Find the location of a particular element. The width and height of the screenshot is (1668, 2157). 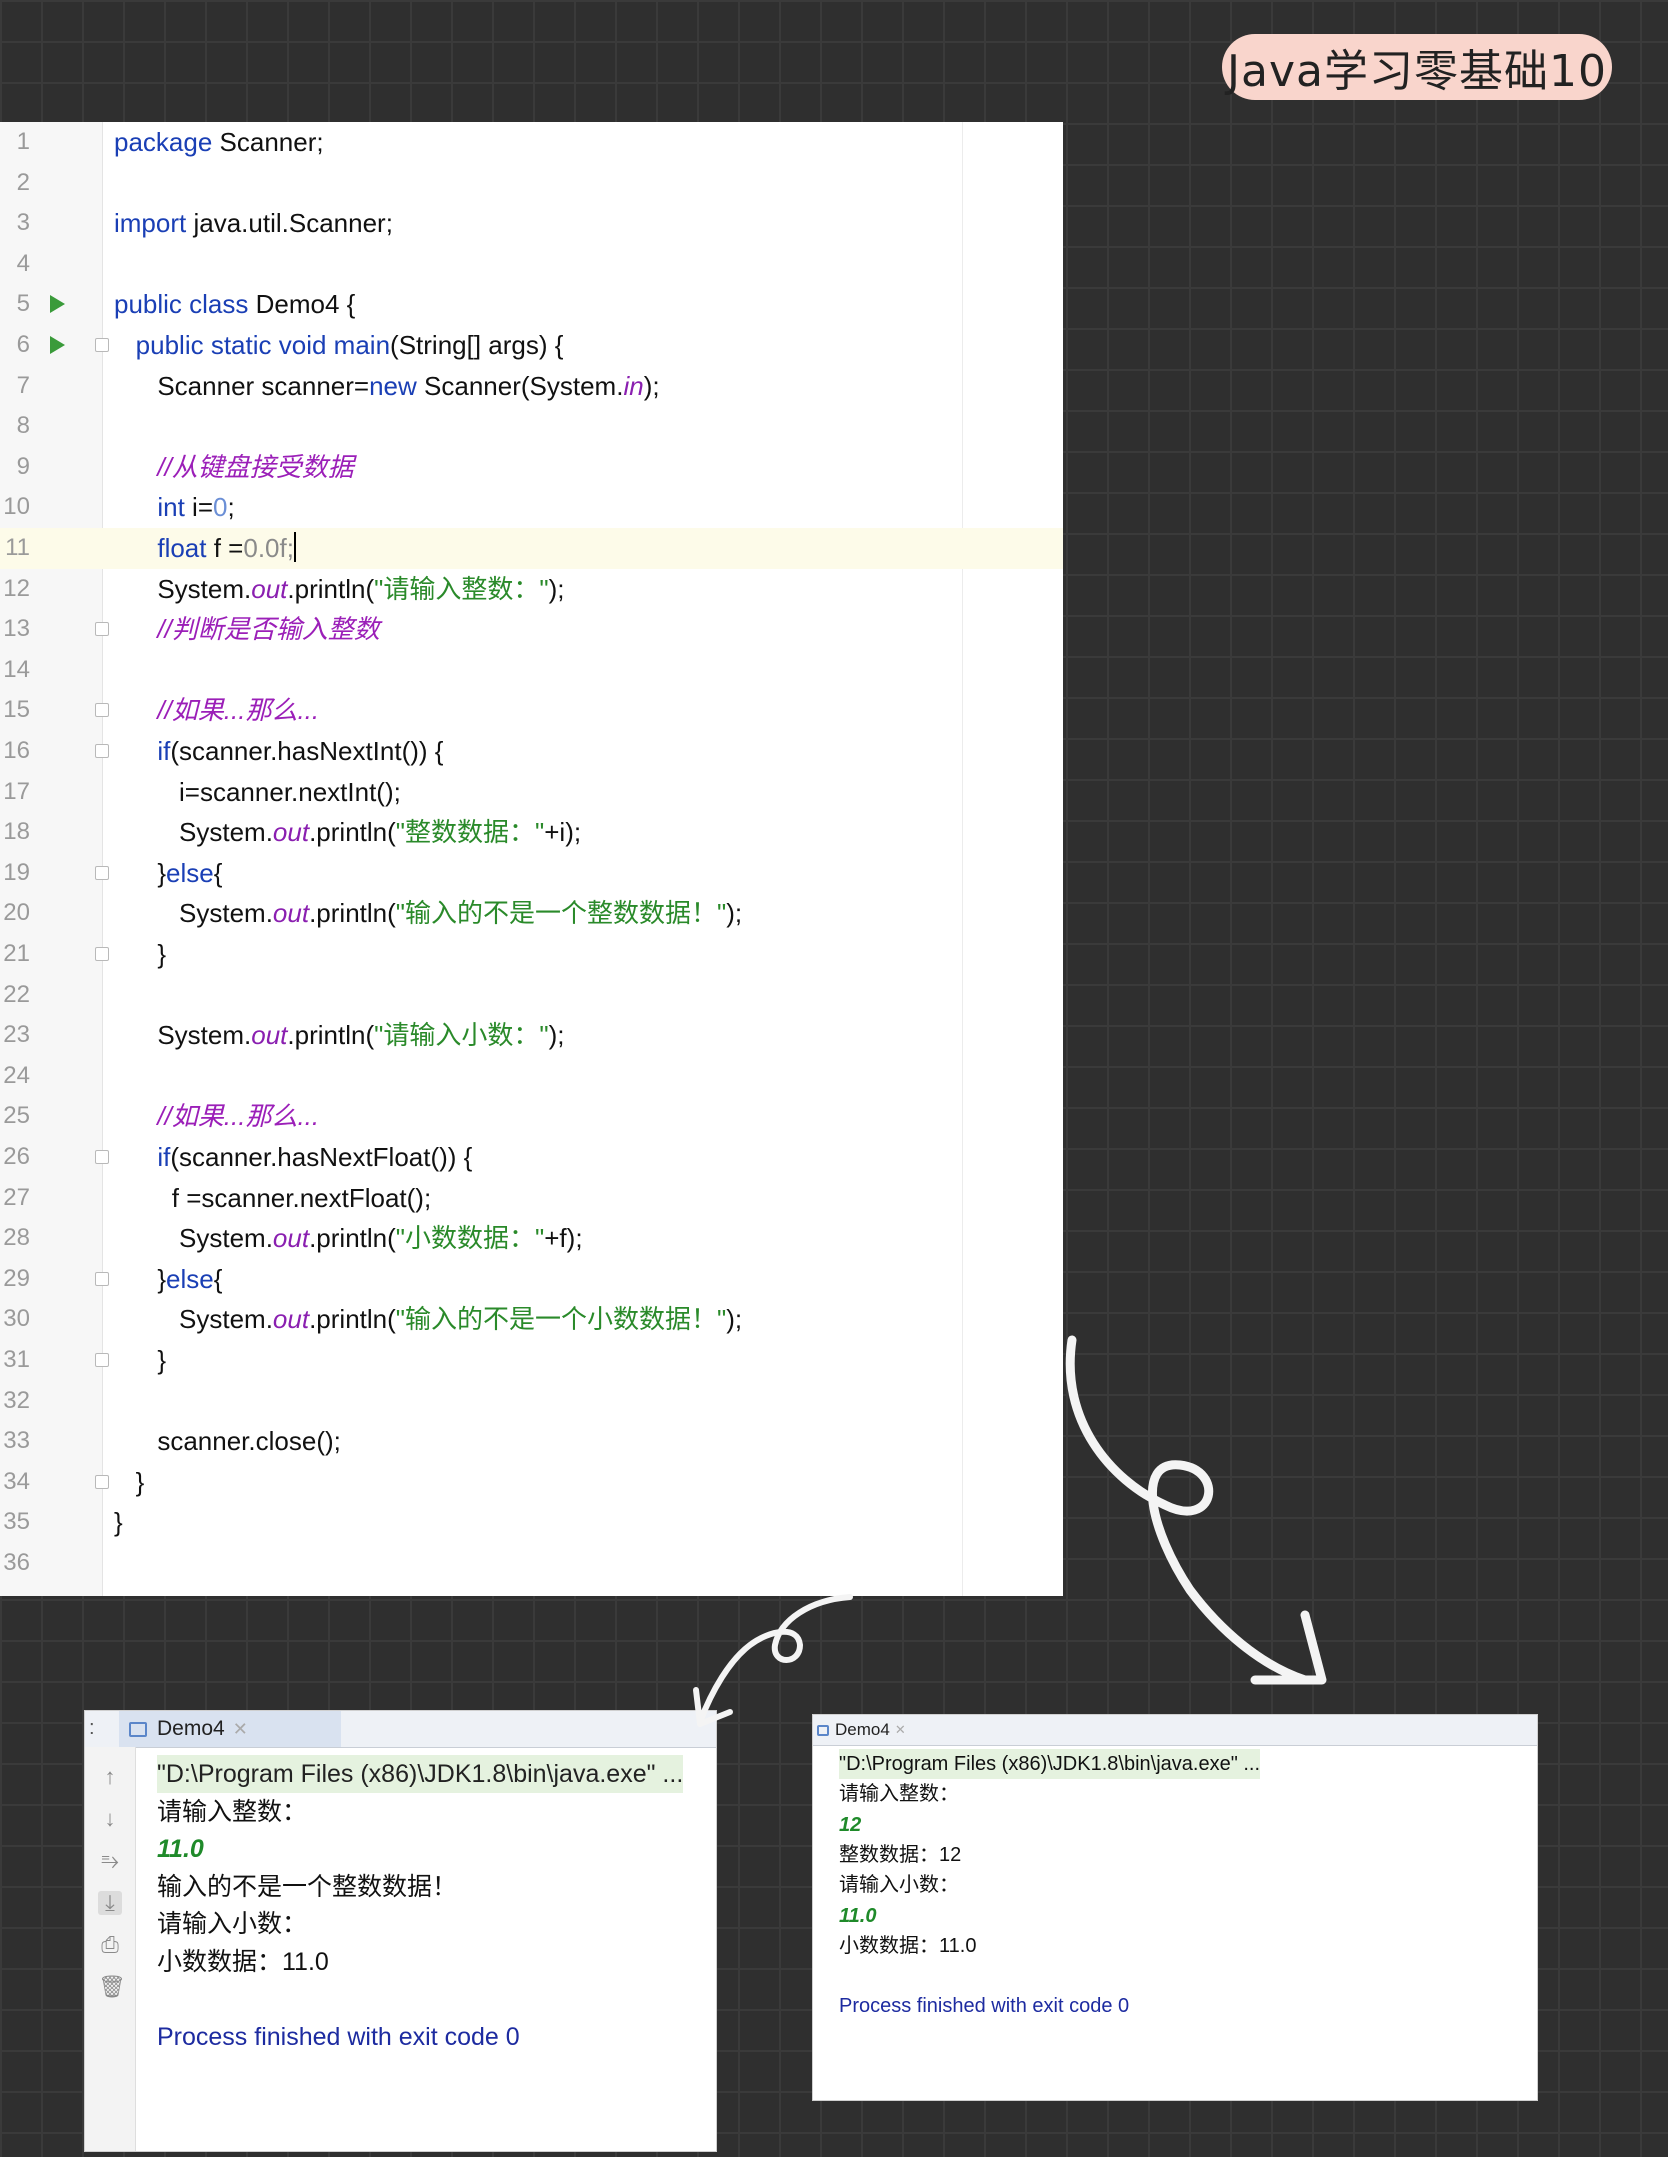

decorative-arrows is located at coordinates (1010, 1531).